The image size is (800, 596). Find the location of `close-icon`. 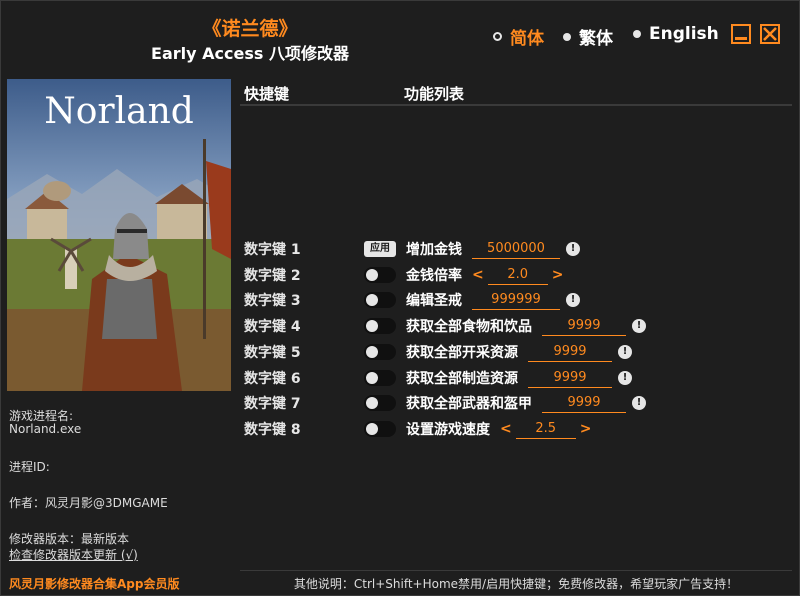

close-icon is located at coordinates (770, 34).